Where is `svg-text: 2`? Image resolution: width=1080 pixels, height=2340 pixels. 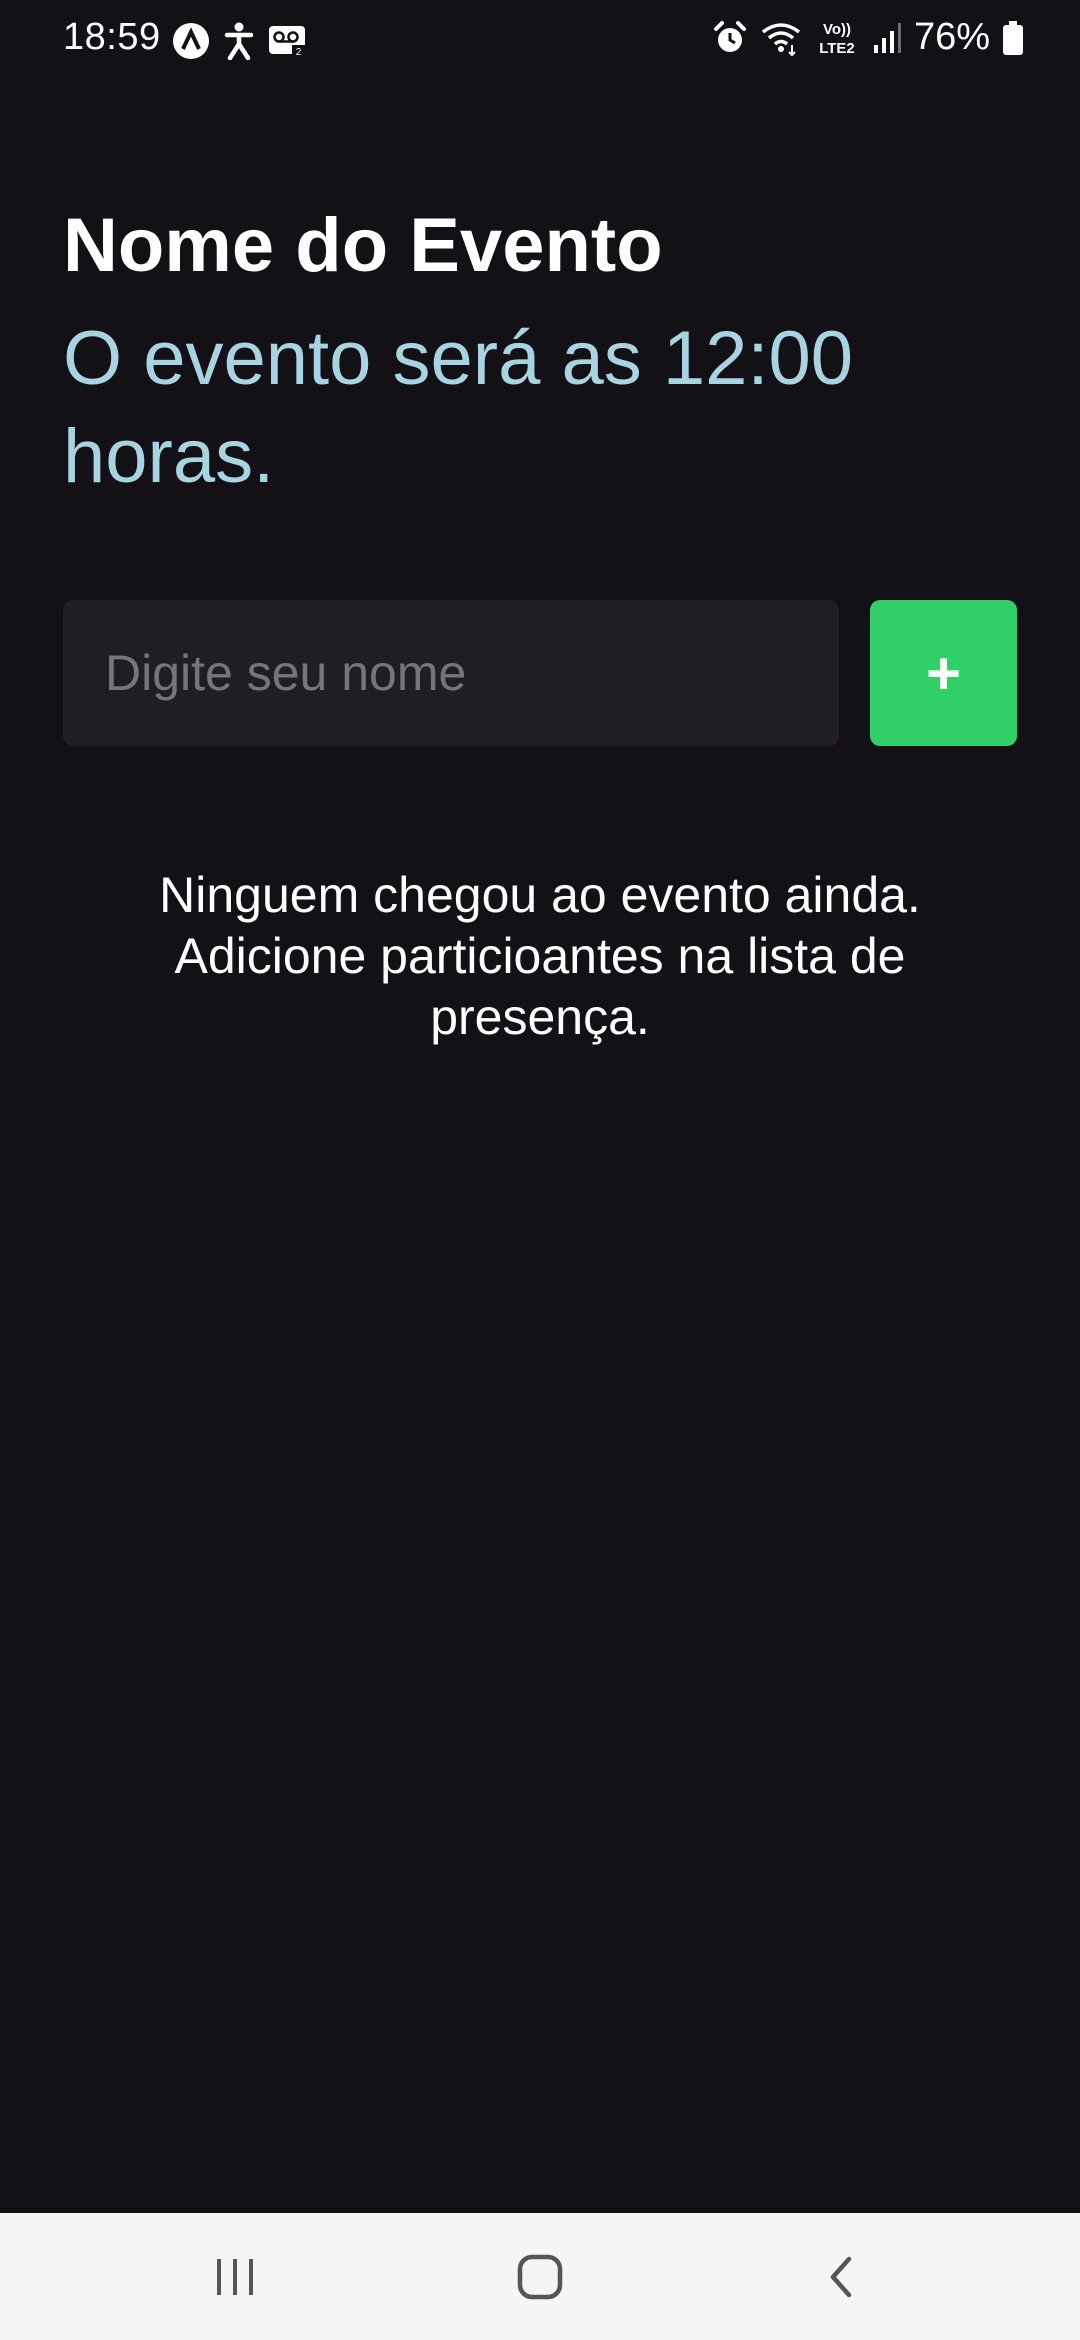
svg-text: 2 is located at coordinates (299, 52).